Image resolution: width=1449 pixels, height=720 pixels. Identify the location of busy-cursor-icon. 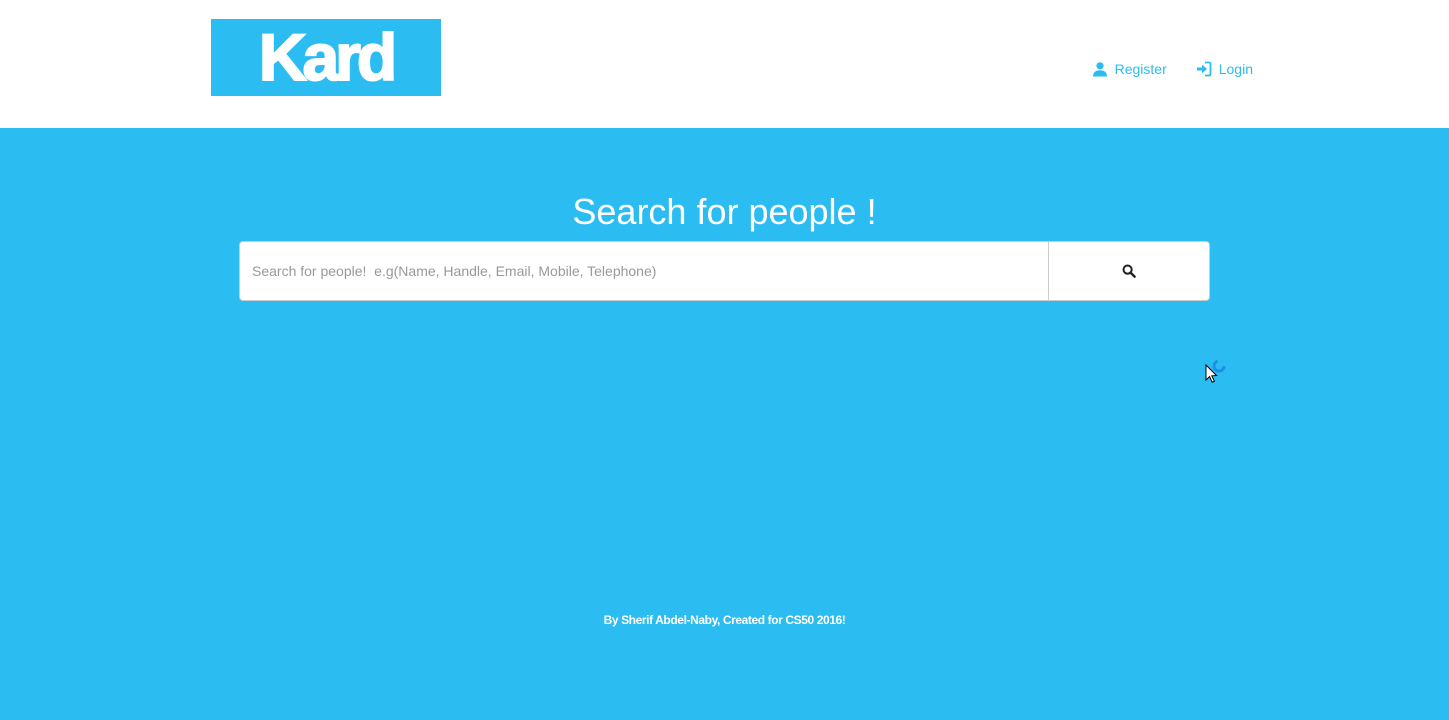
(1218, 372).